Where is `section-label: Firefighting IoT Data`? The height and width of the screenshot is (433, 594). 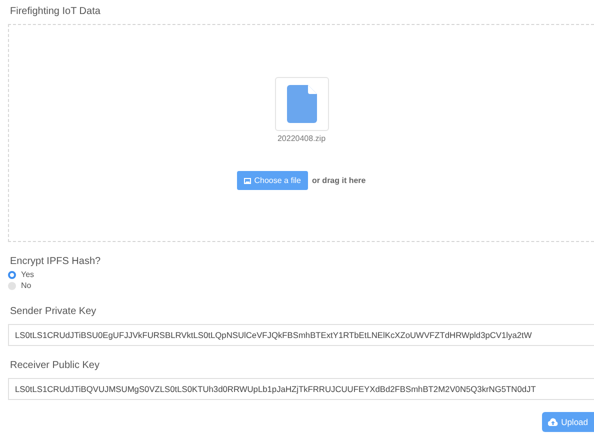
section-label: Firefighting IoT Data is located at coordinates (56, 11).